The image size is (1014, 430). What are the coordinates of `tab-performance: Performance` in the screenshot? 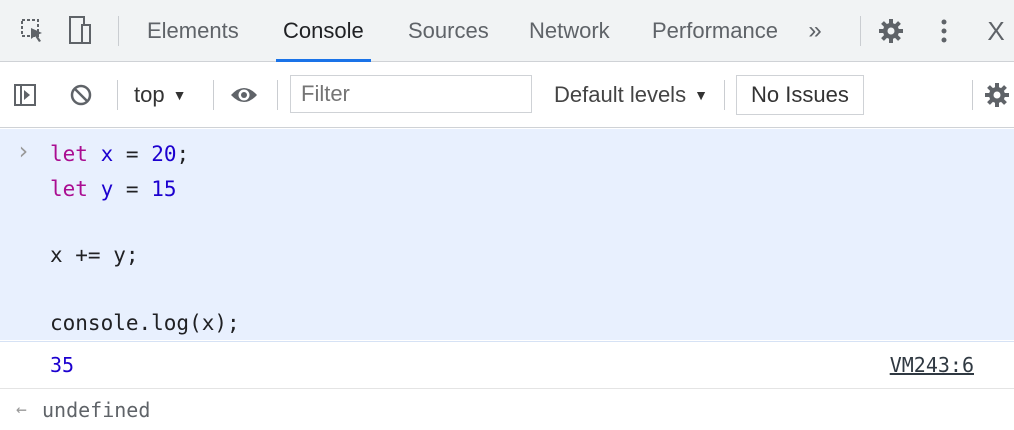 It's located at (715, 31).